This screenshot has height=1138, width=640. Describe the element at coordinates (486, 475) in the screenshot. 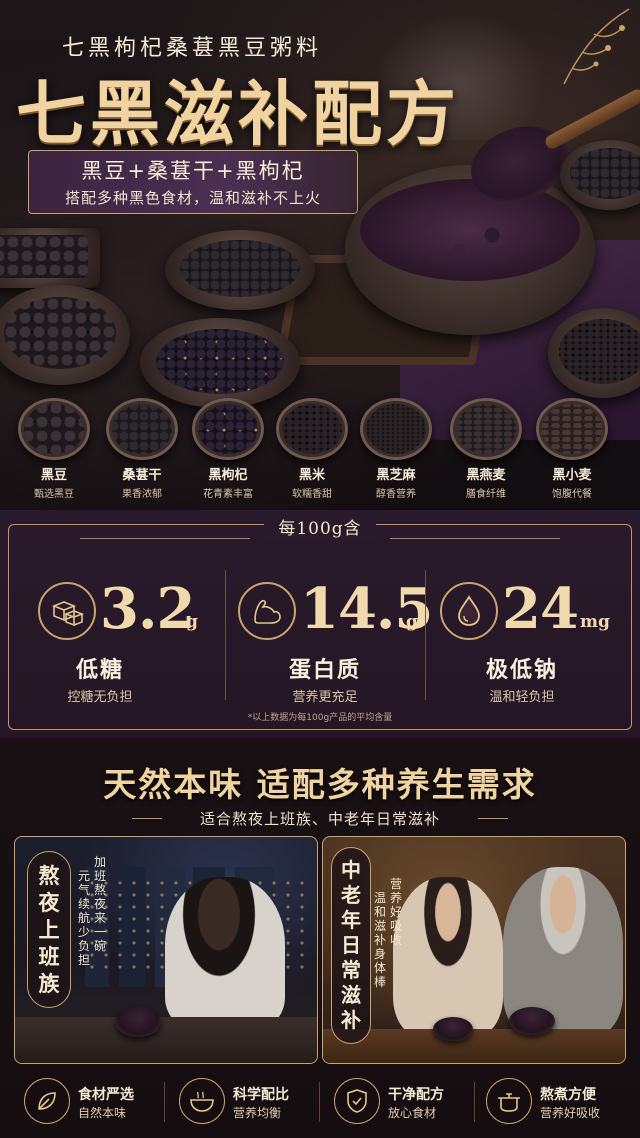

I see `ingredient-name: 黑燕麦` at that location.